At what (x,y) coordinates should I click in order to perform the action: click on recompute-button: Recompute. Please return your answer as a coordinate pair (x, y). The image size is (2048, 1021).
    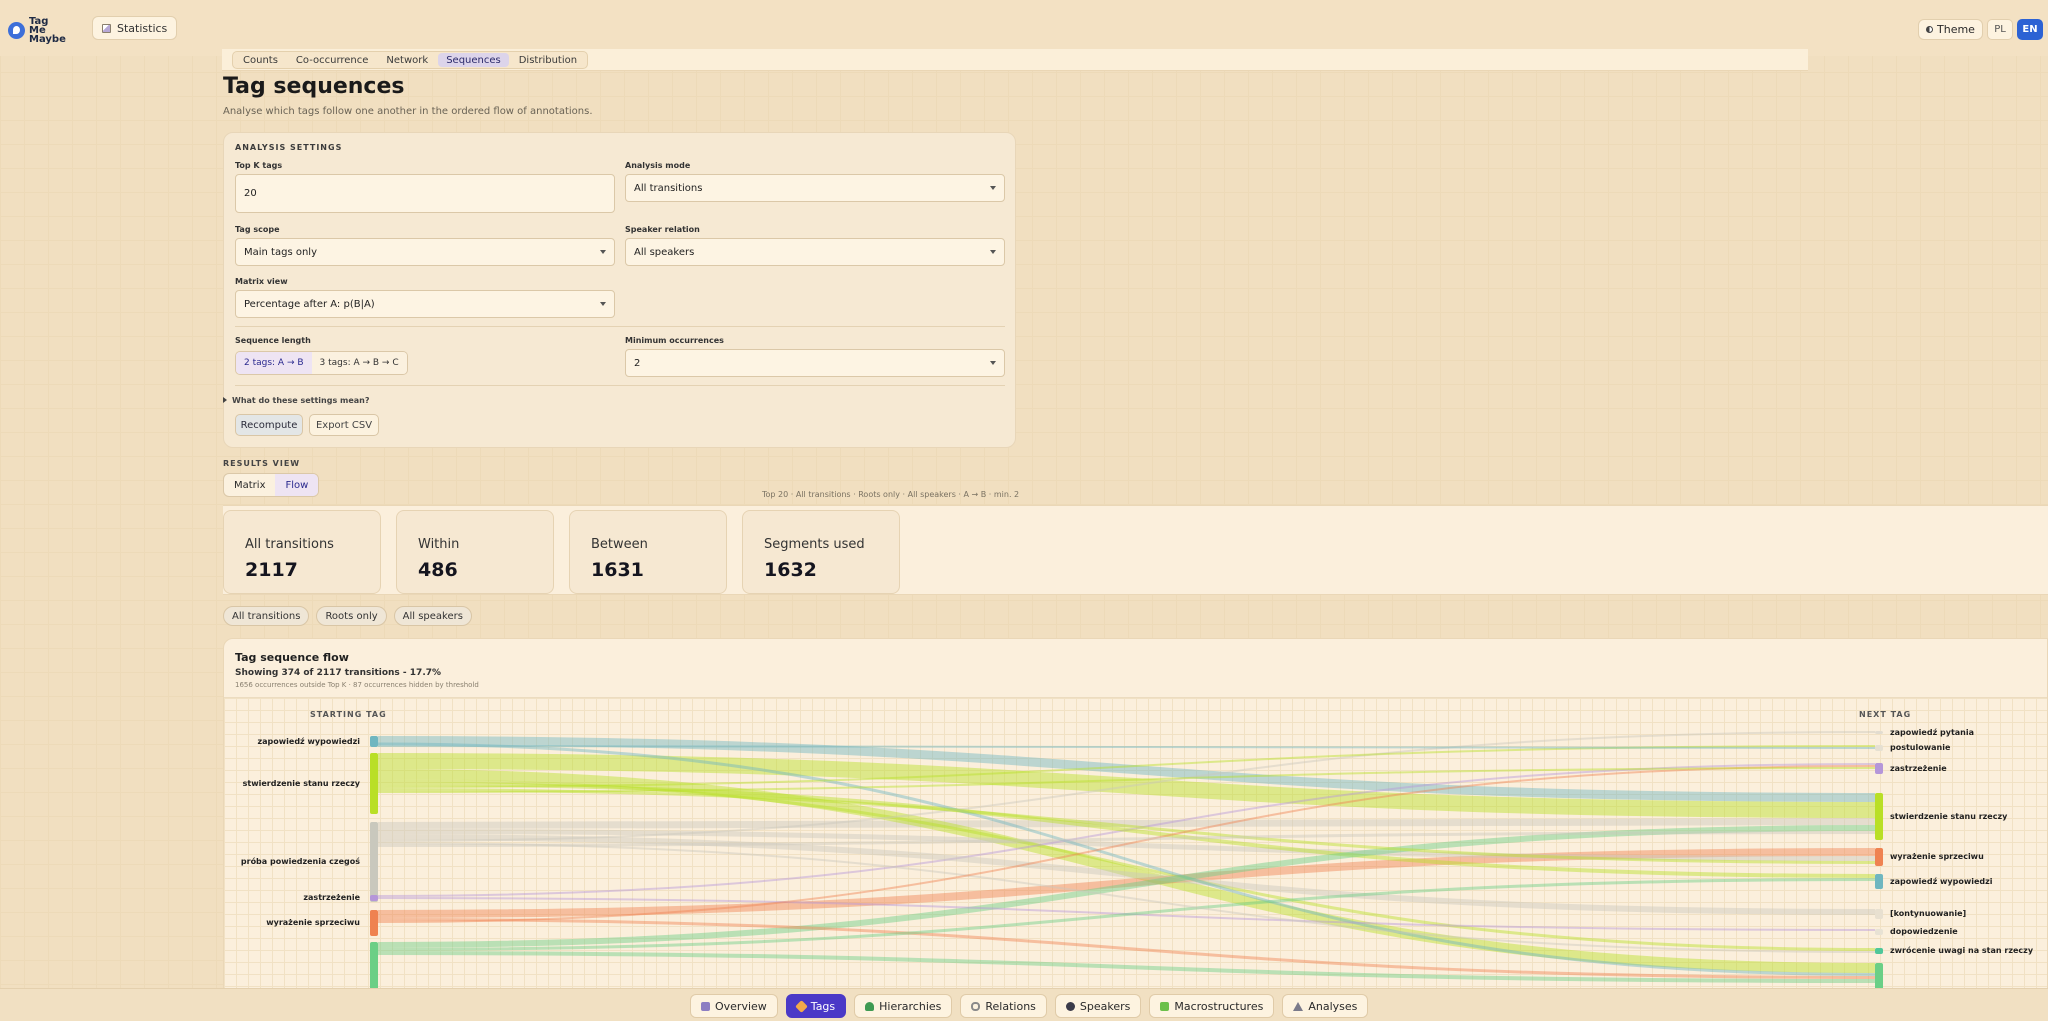
    Looking at the image, I should click on (269, 425).